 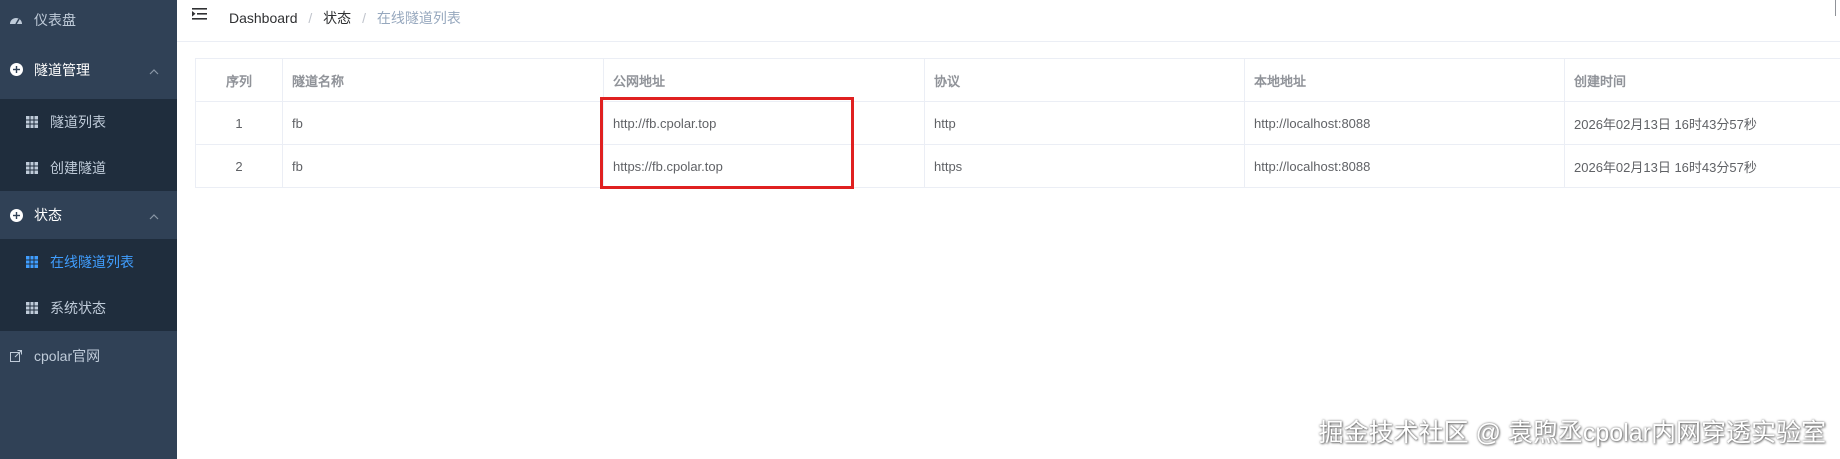 I want to click on table-header-cell: 序列, so click(x=239, y=80).